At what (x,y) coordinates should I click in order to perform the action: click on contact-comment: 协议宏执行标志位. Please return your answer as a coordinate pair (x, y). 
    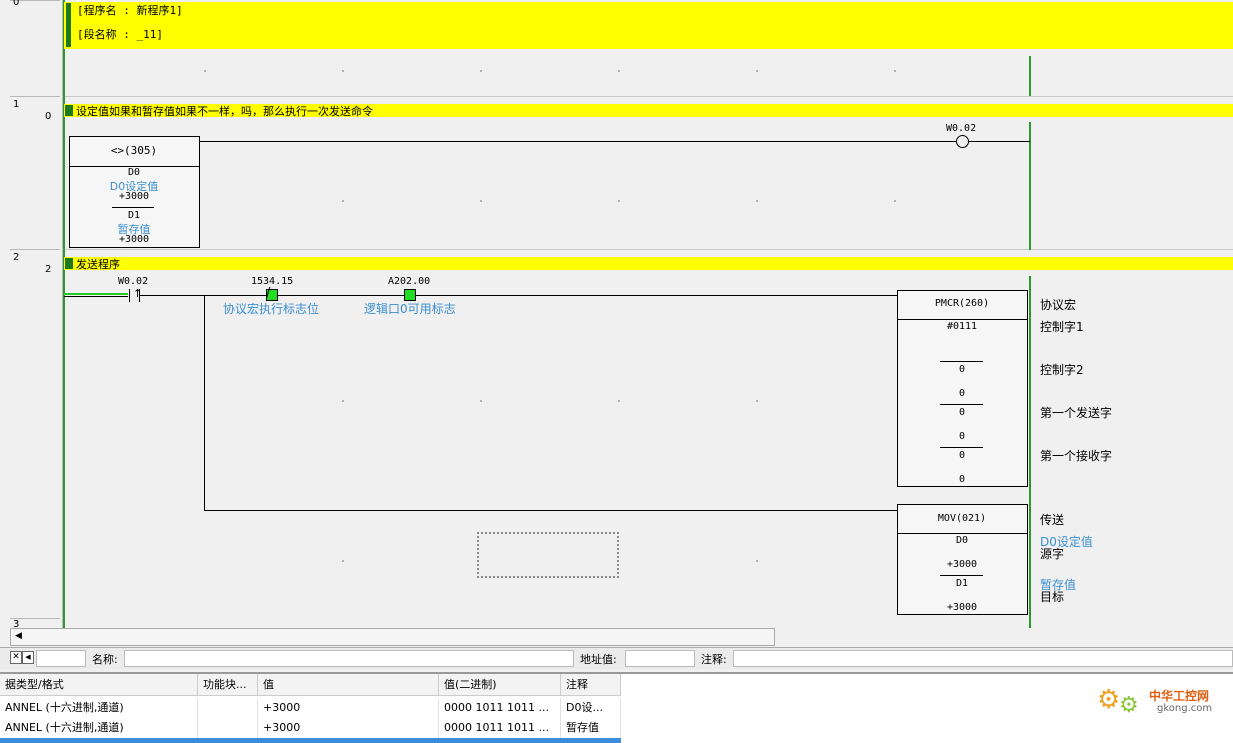
    Looking at the image, I should click on (271, 309).